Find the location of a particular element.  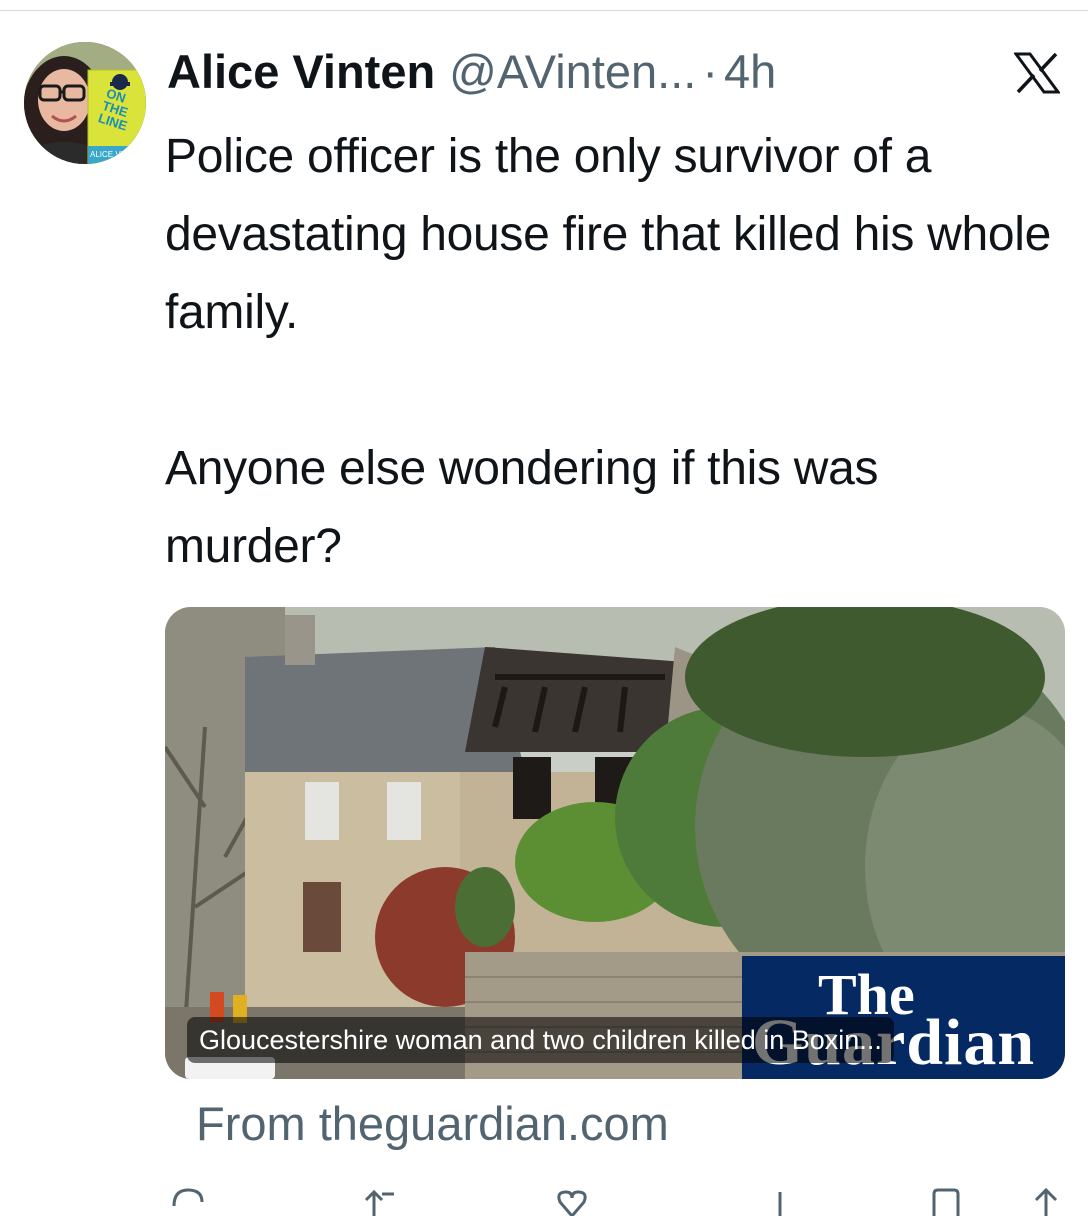

tweet-header: Alice Vinten @AVinten... · 4h is located at coordinates (471, 72).